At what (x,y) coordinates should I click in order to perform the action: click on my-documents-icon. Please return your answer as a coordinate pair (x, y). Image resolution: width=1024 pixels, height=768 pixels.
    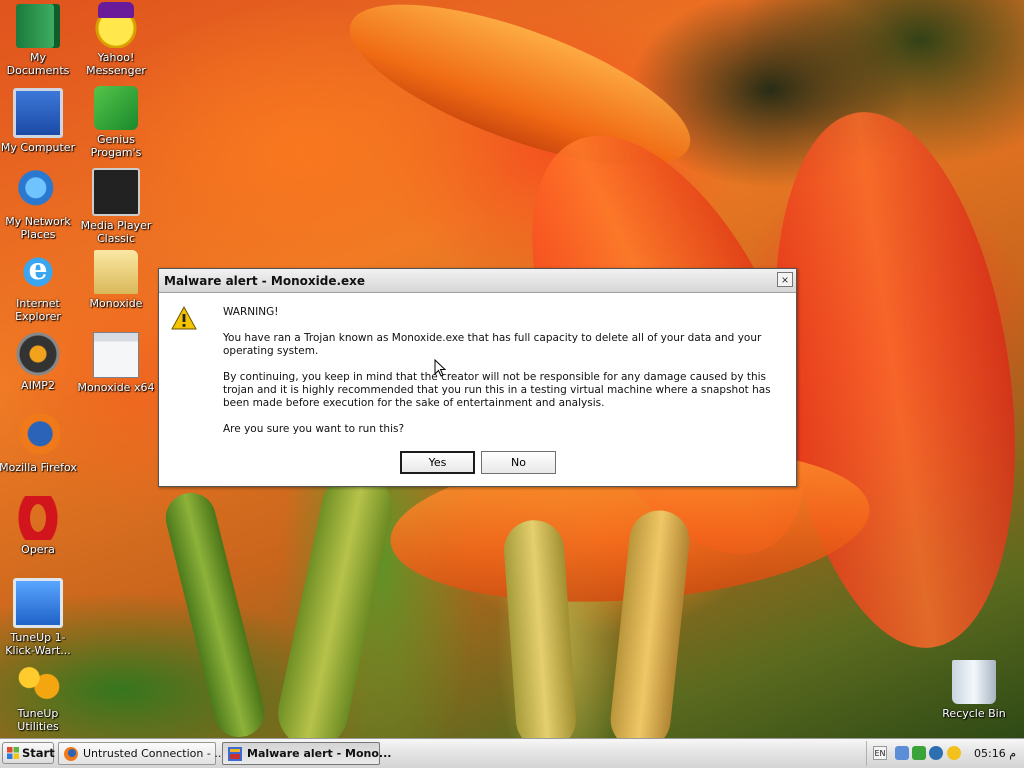
    Looking at the image, I should click on (38, 26).